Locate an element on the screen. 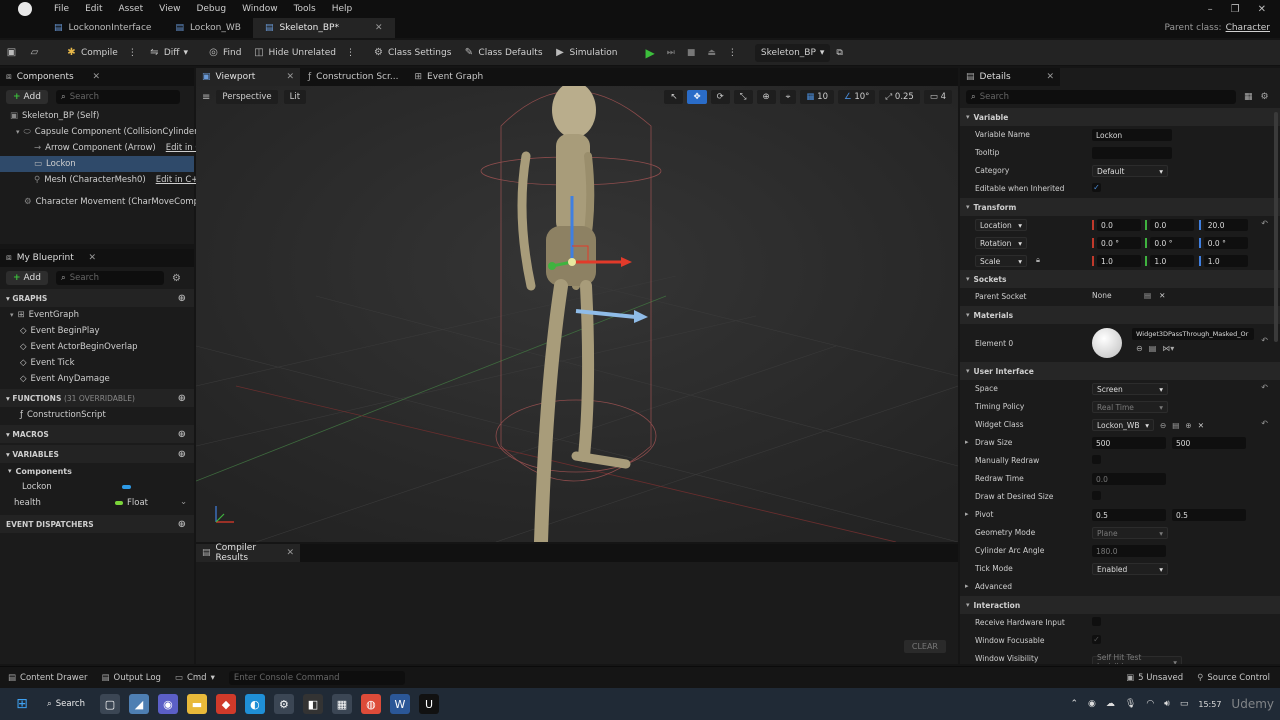  scale-x-input: 1.0 is located at coordinates (1119, 261).